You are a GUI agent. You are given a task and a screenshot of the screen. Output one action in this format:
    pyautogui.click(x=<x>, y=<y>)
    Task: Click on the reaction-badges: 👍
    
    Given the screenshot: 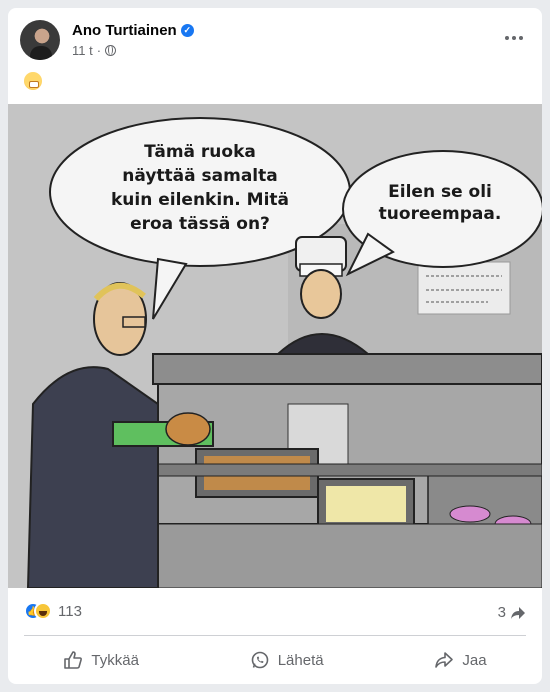 What is the action you would take?
    pyautogui.click(x=38, y=611)
    